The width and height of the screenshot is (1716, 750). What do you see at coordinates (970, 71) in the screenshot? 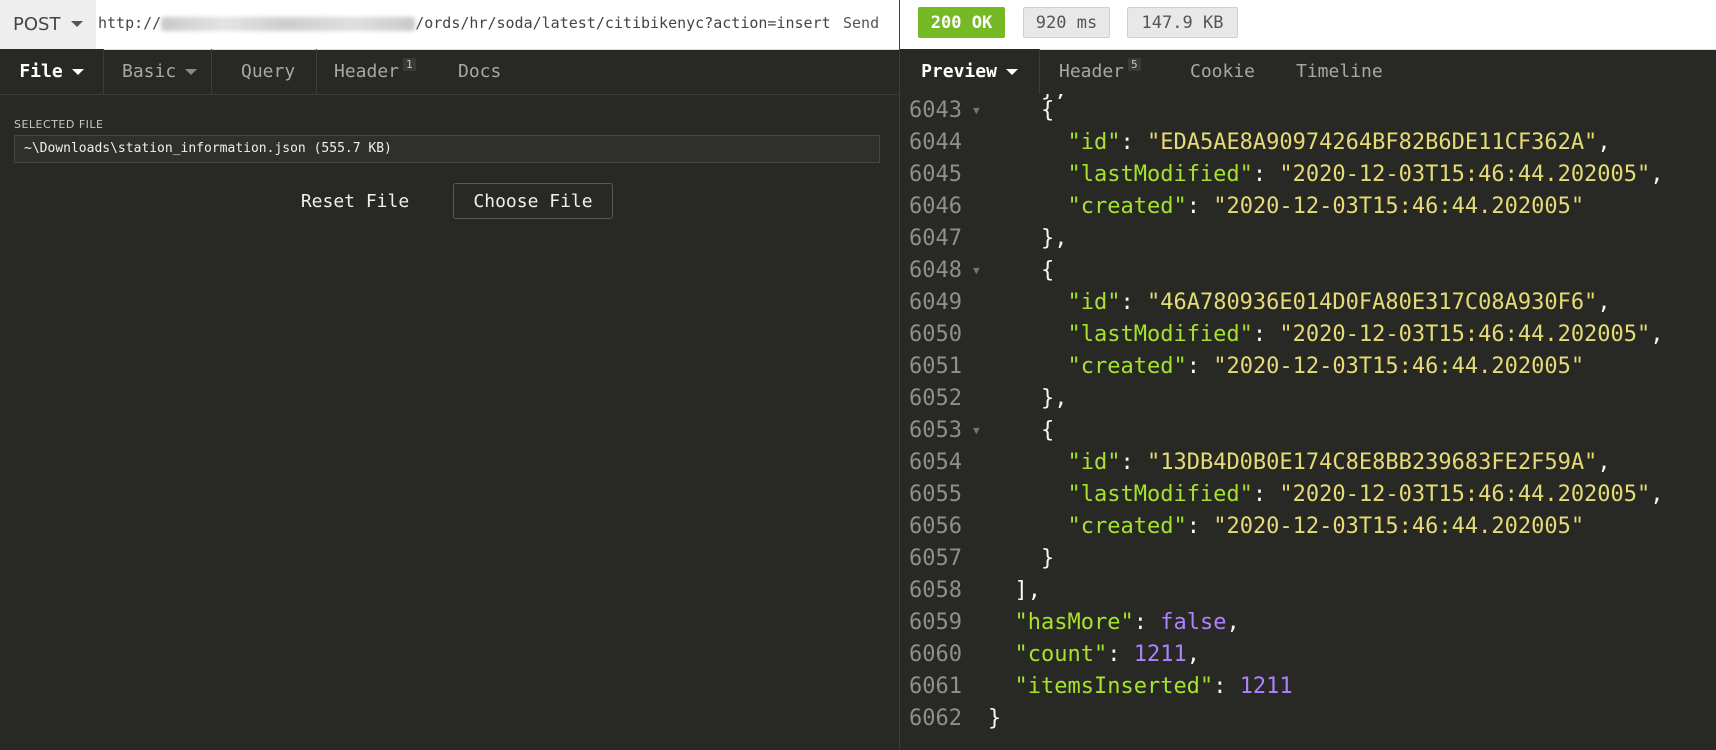
I see `tab-preview: Preview` at bounding box center [970, 71].